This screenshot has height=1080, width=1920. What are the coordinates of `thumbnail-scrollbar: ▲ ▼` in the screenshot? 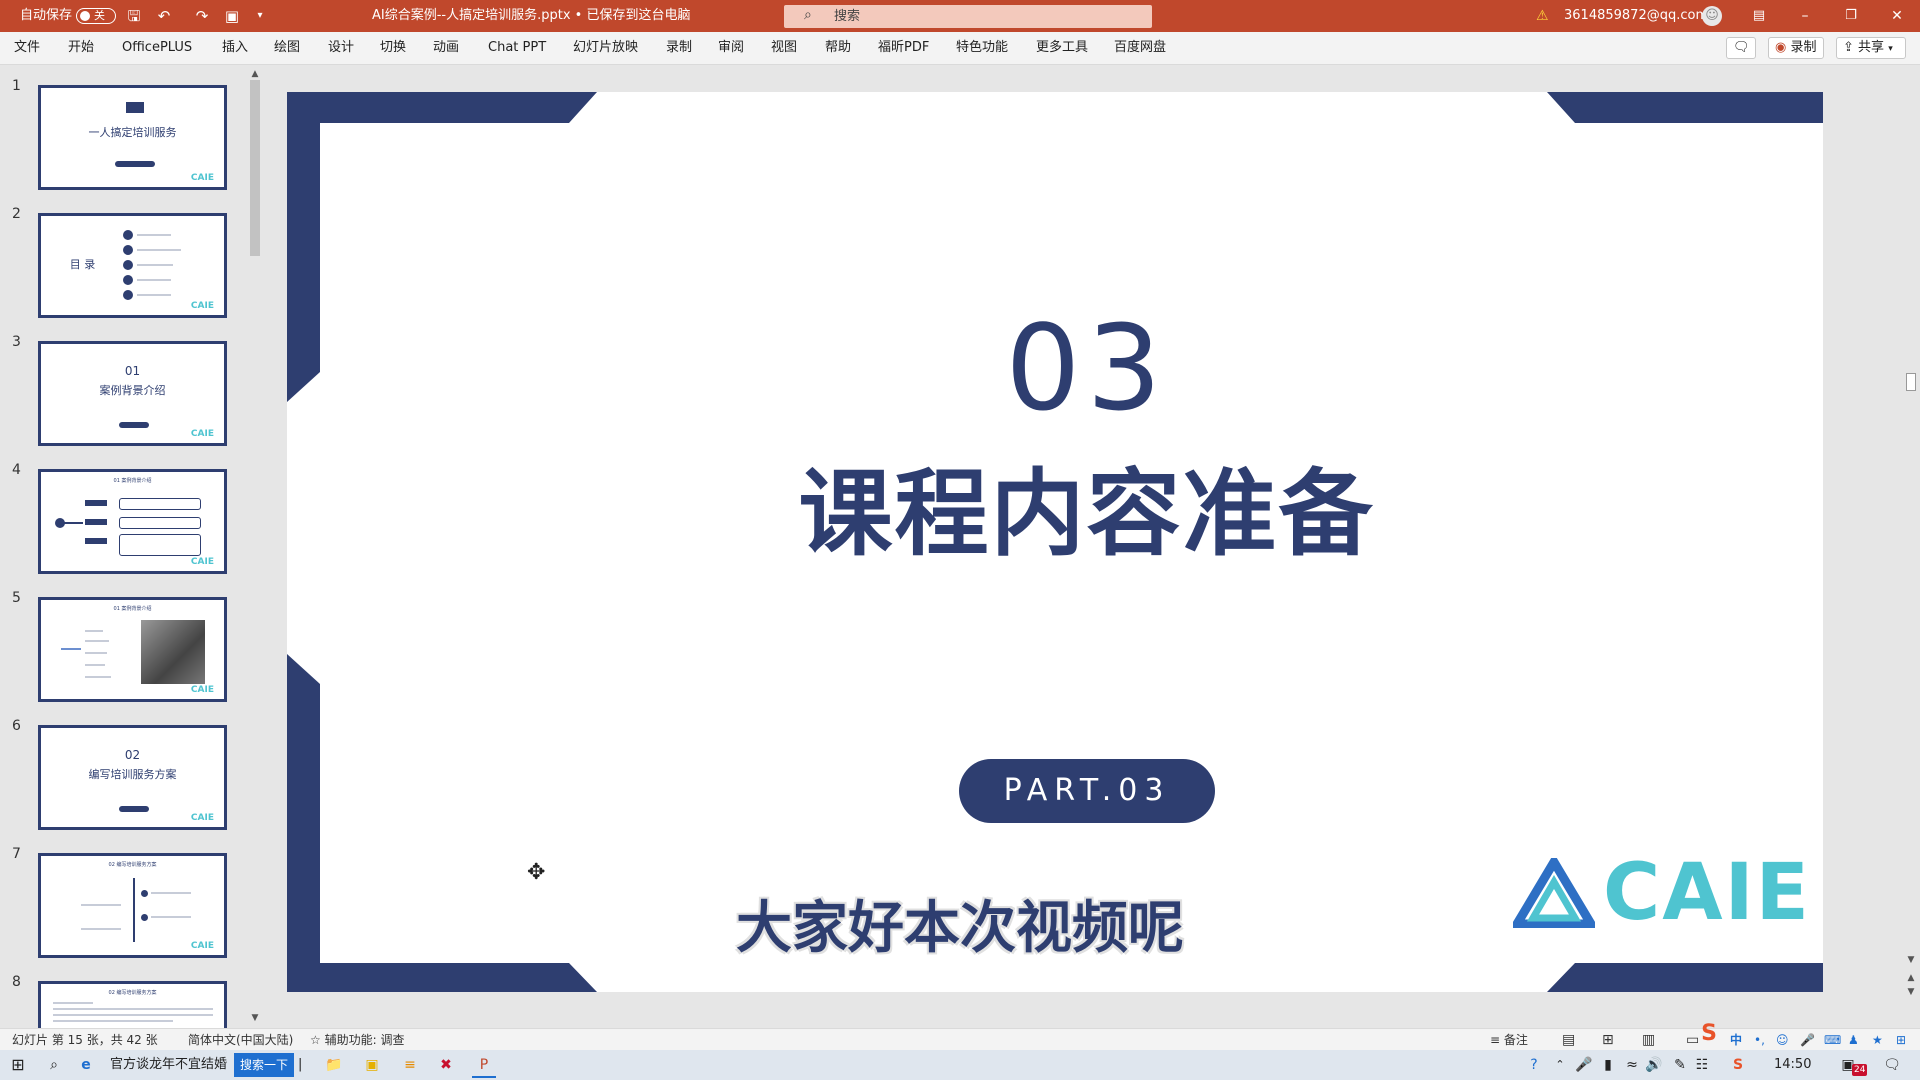 It's located at (255, 546).